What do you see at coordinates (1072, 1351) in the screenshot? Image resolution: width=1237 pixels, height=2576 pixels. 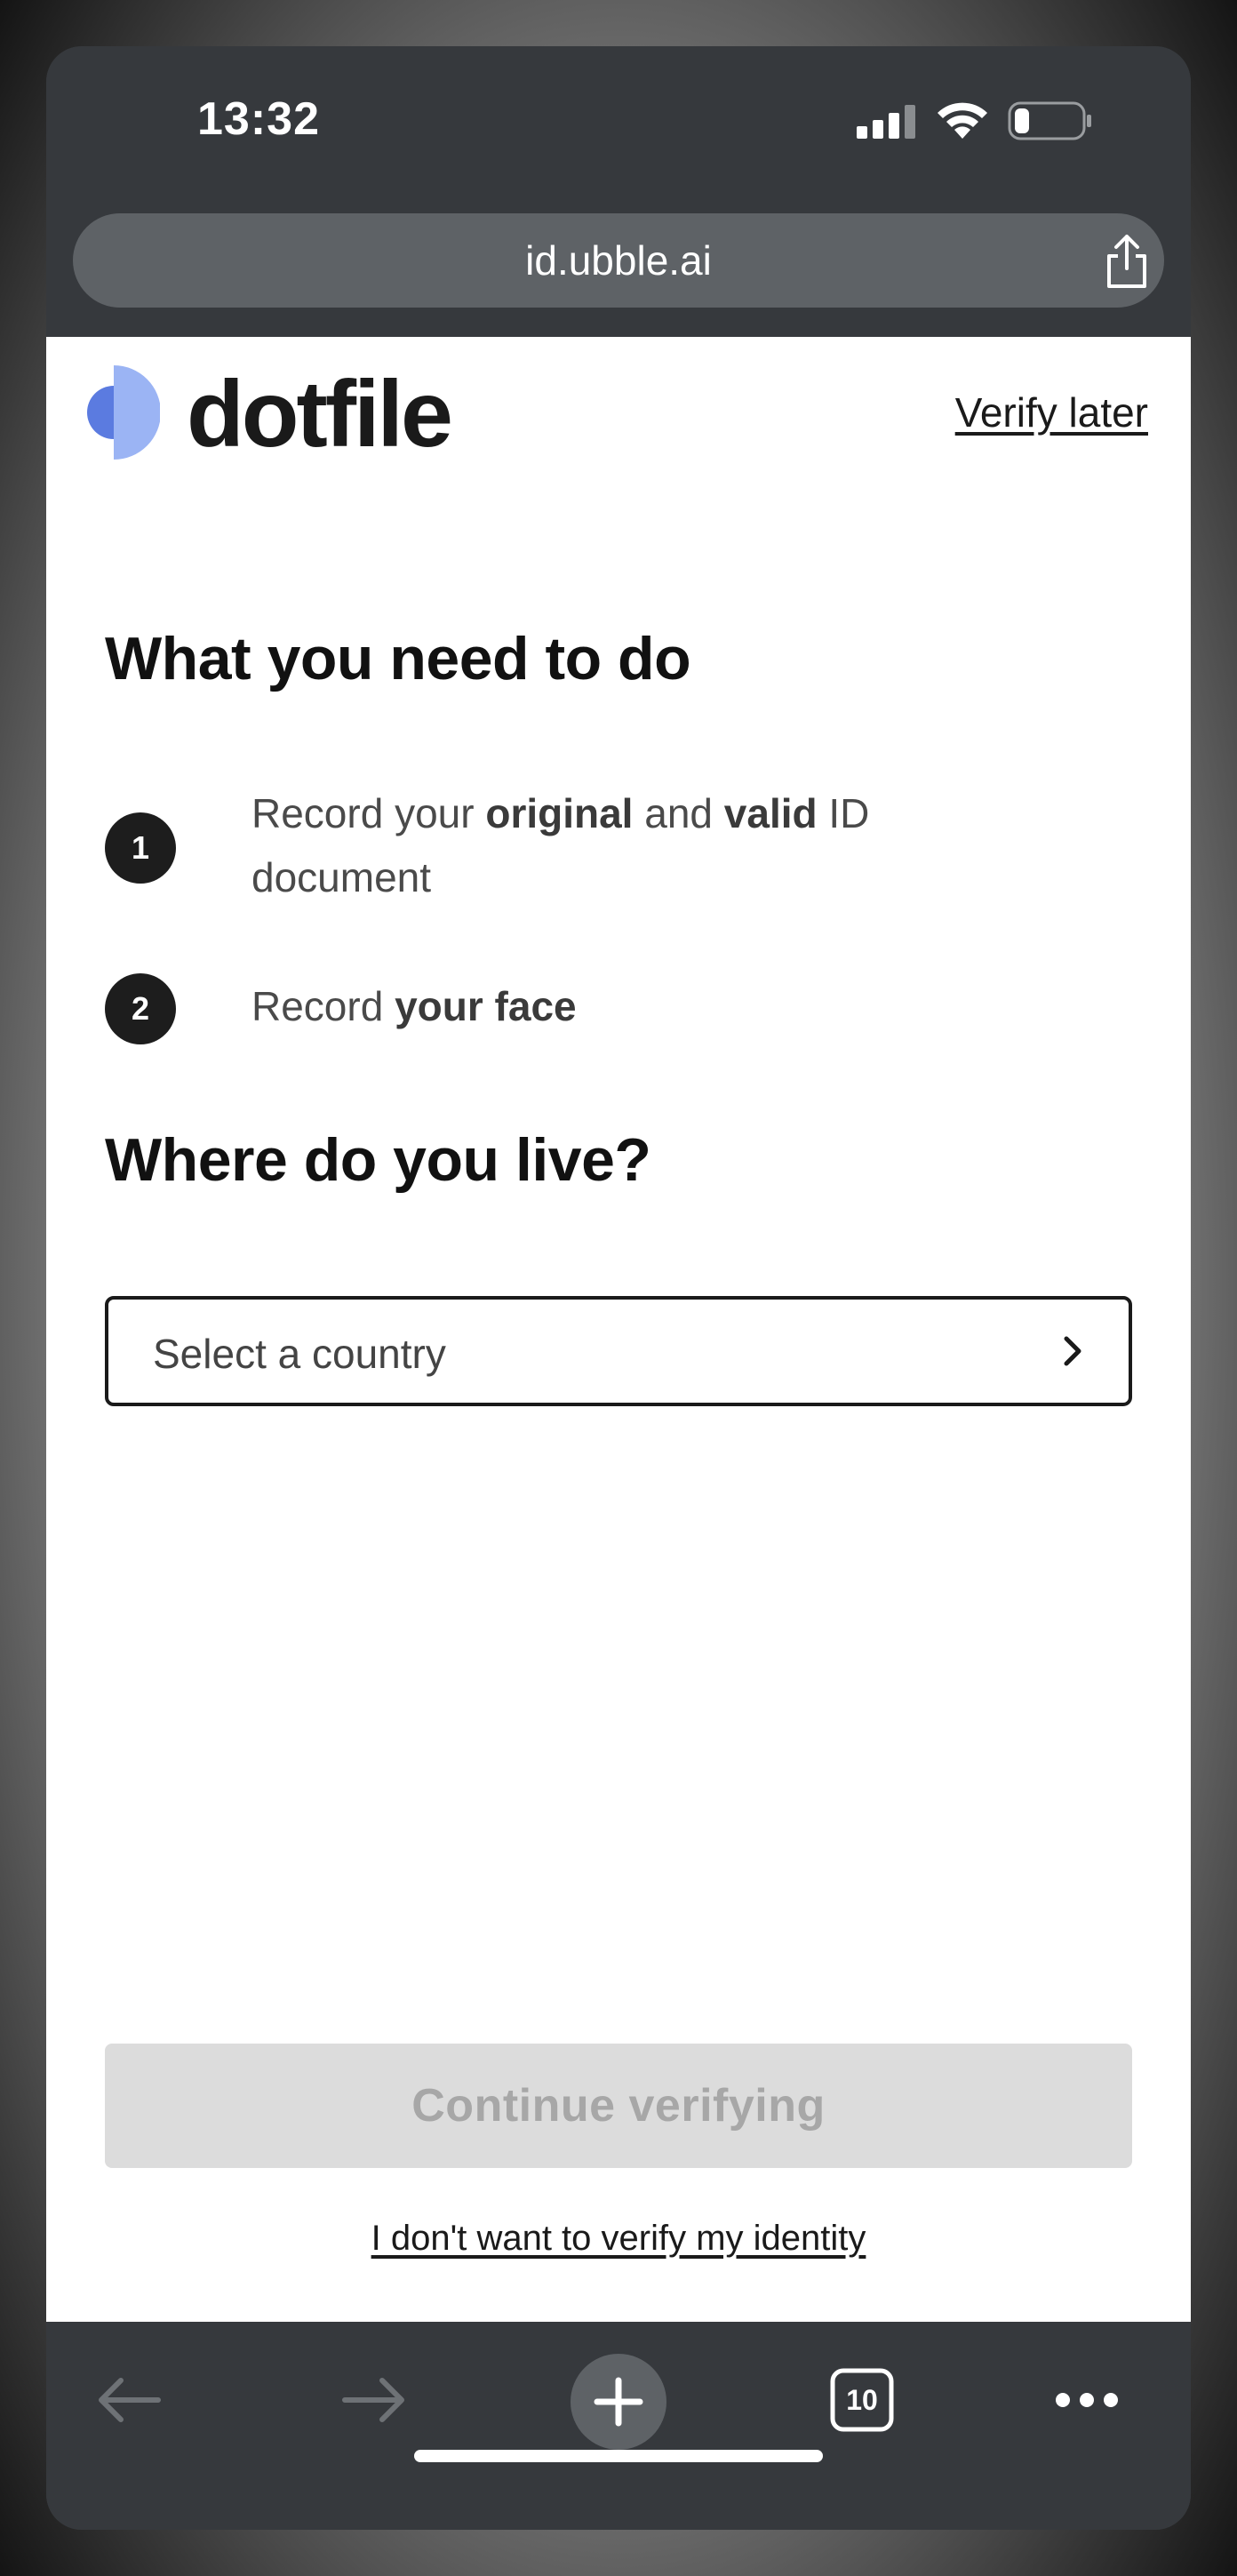 I see `chevron-right-icon` at bounding box center [1072, 1351].